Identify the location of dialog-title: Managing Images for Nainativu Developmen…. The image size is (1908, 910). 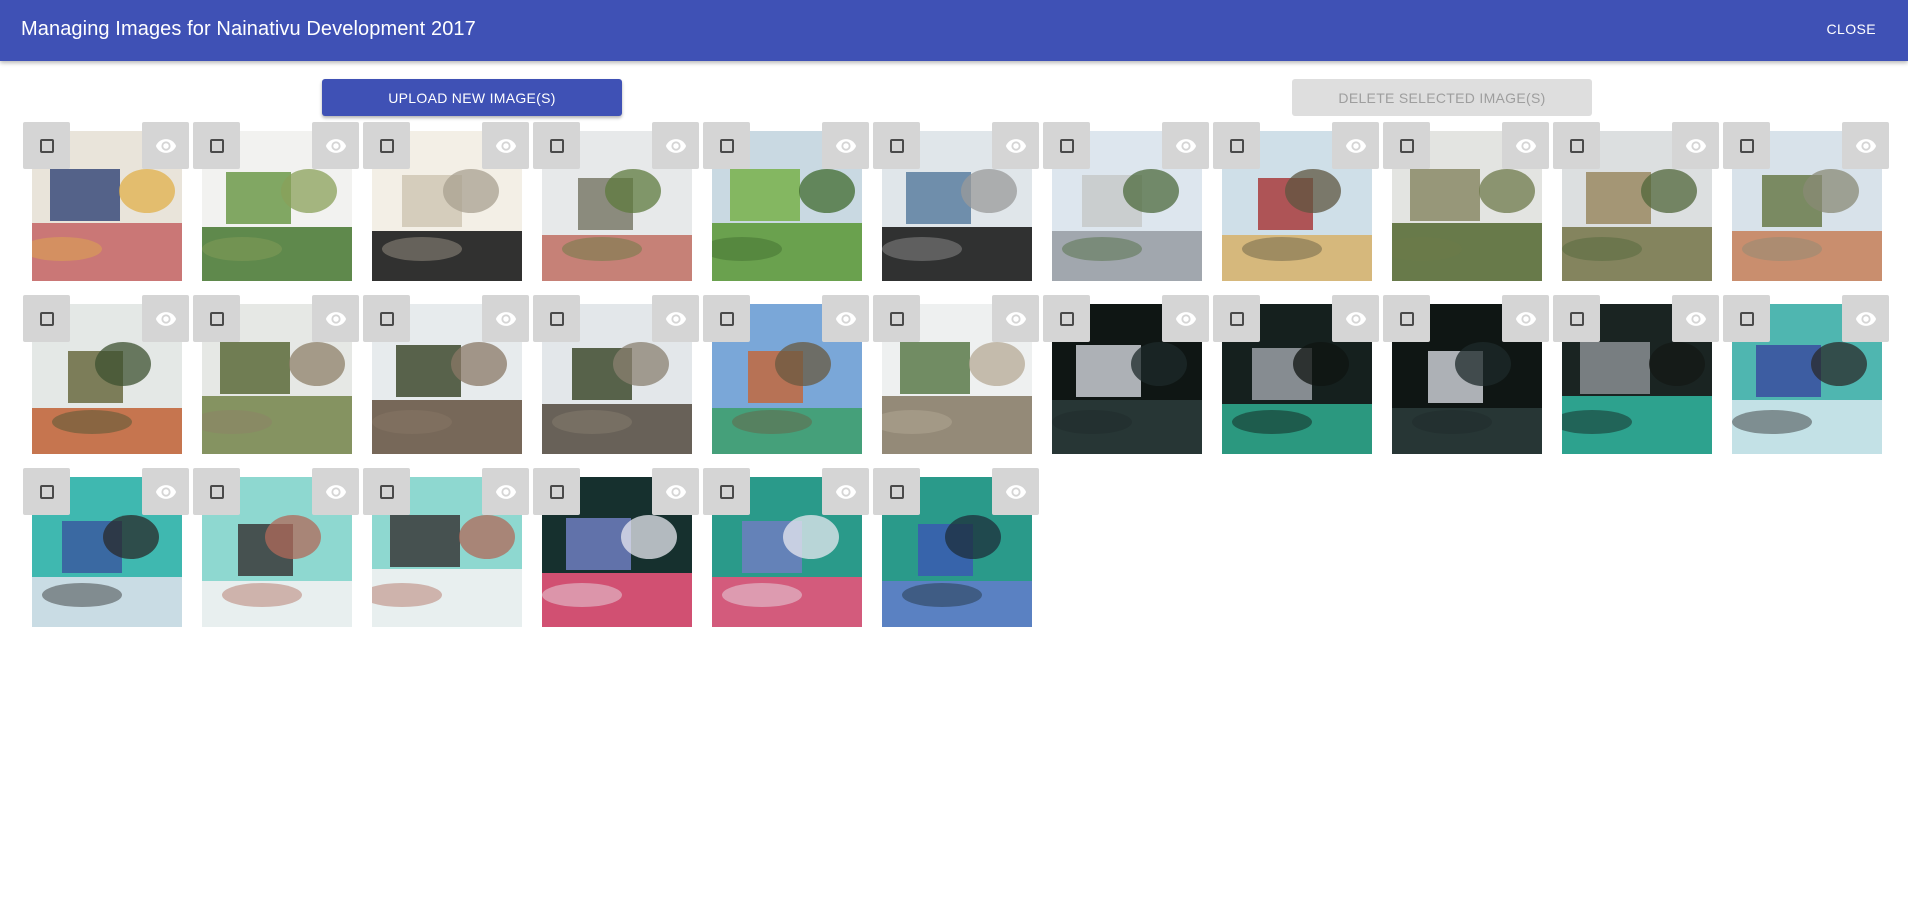
(248, 29).